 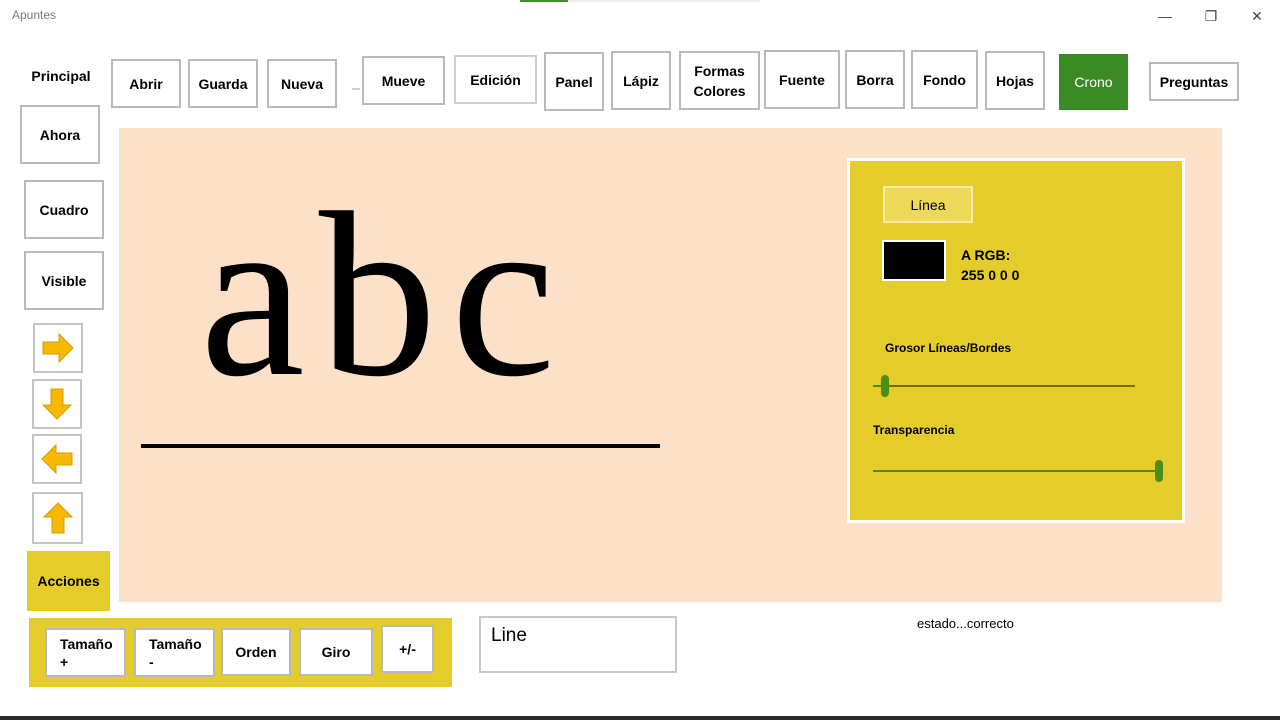 What do you see at coordinates (640, 1) in the screenshot?
I see `loading-progress-bar` at bounding box center [640, 1].